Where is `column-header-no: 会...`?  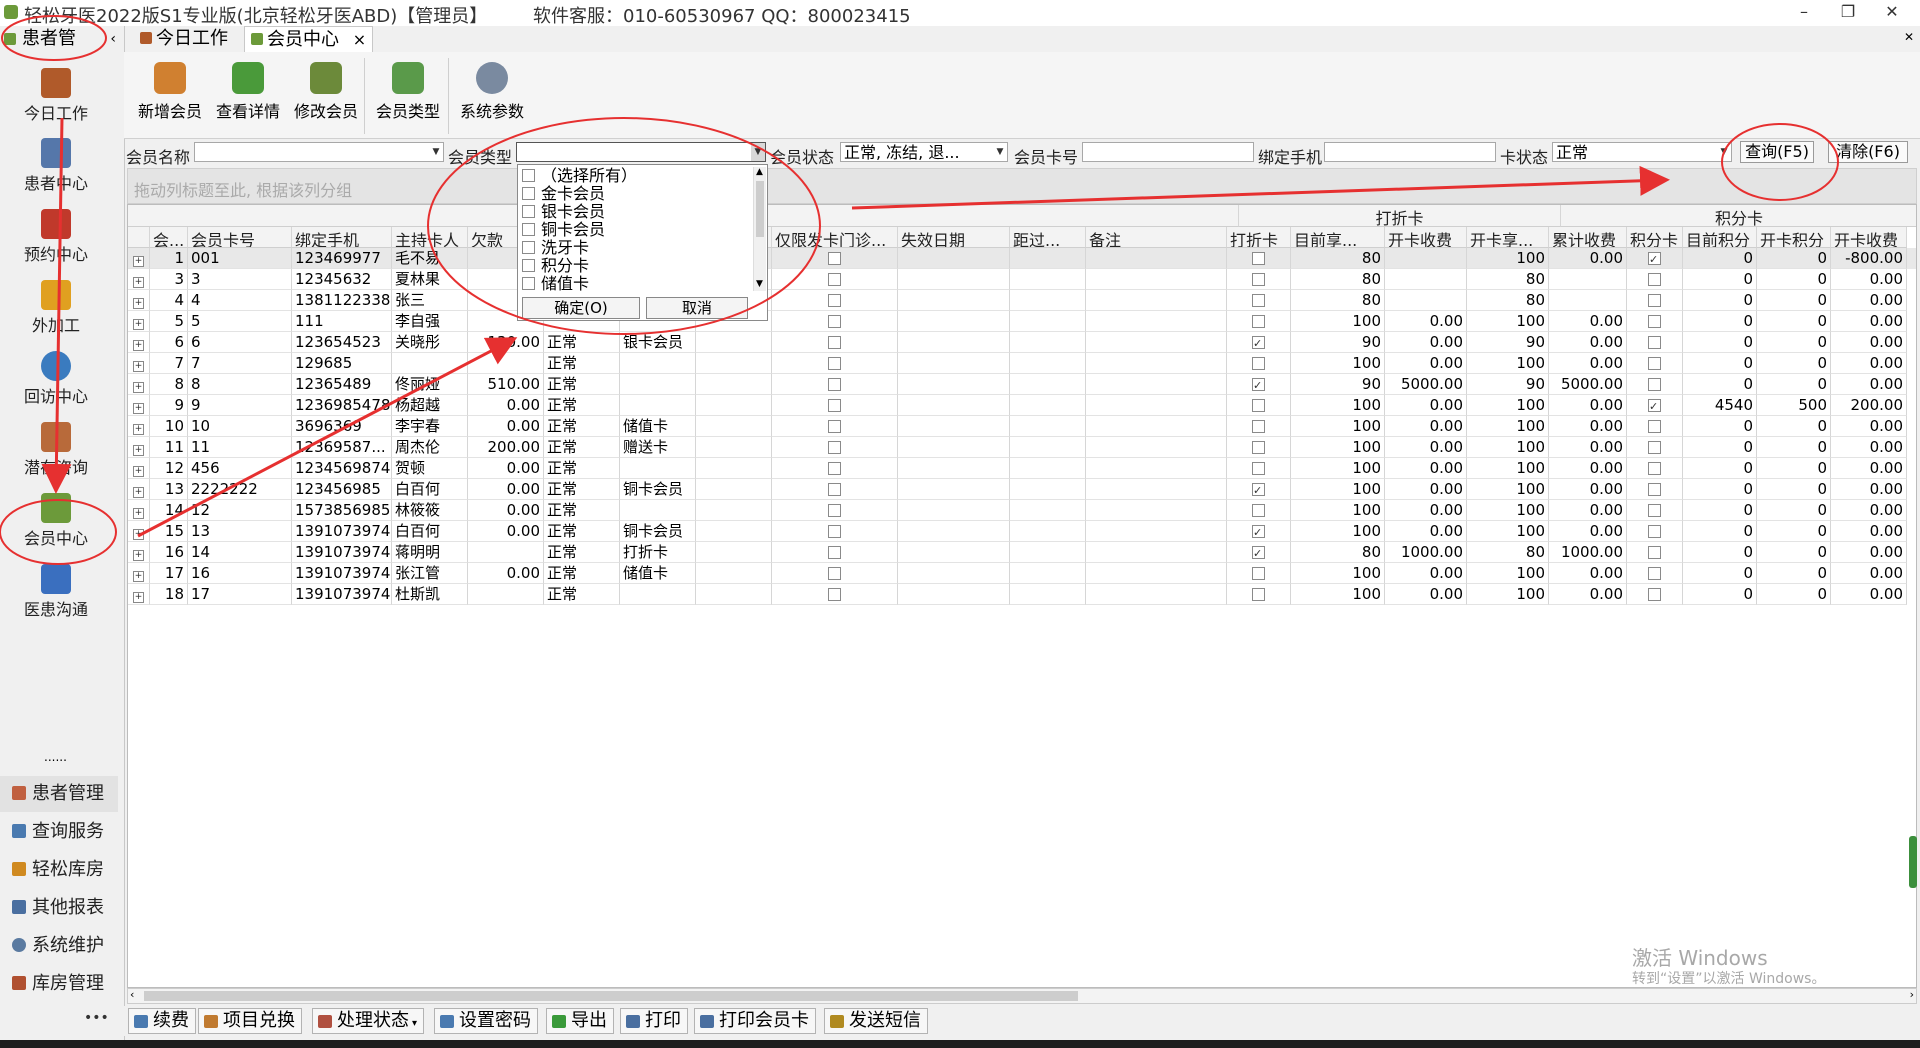 column-header-no: 会... is located at coordinates (169, 237).